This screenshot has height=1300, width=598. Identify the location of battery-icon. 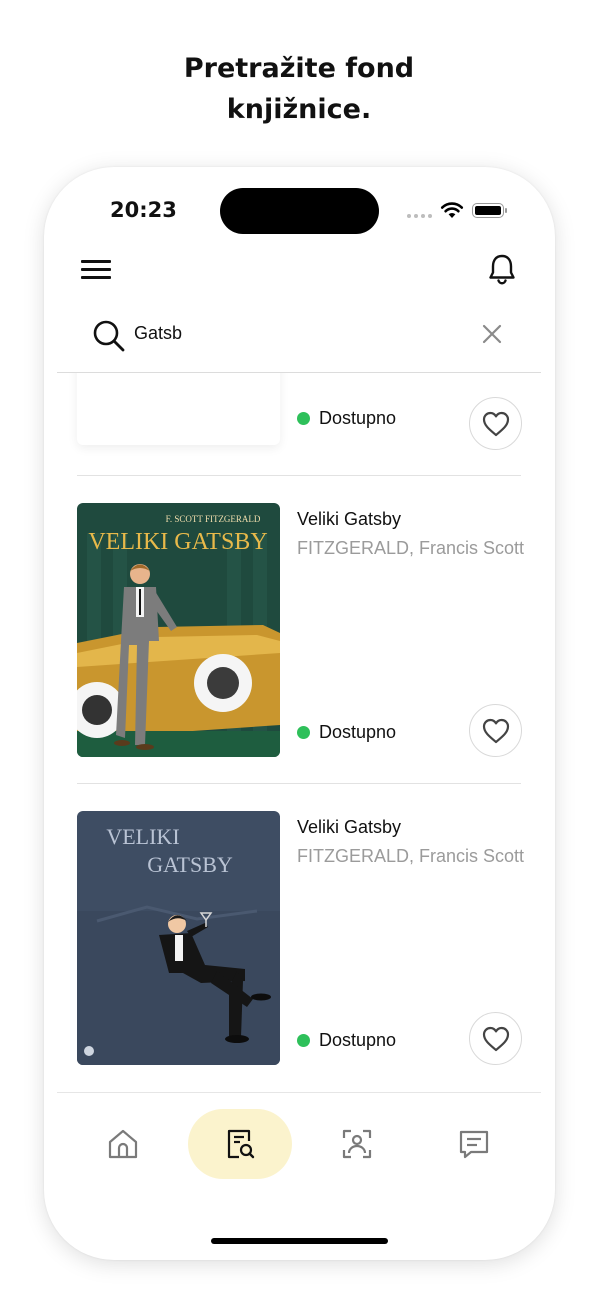
(489, 210).